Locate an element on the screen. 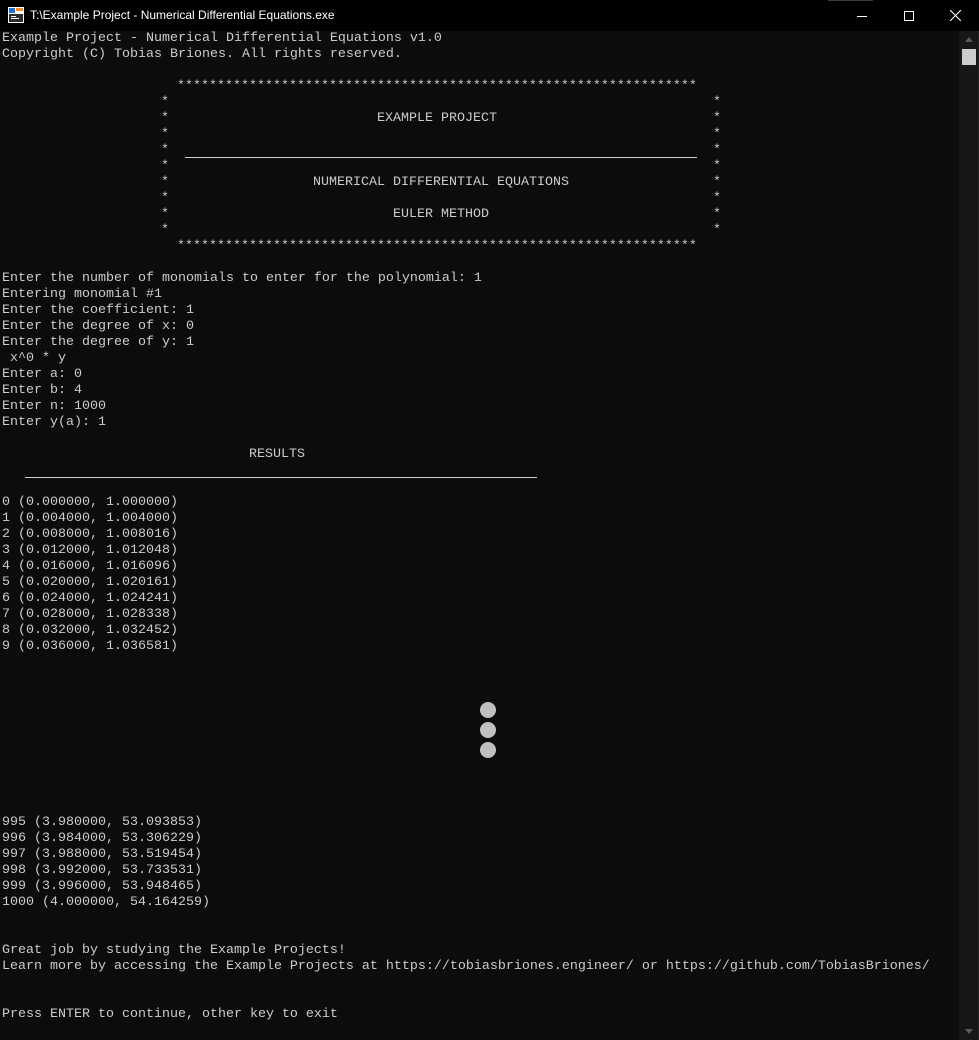 This screenshot has height=1040, width=979. banner-divider is located at coordinates (441, 157).